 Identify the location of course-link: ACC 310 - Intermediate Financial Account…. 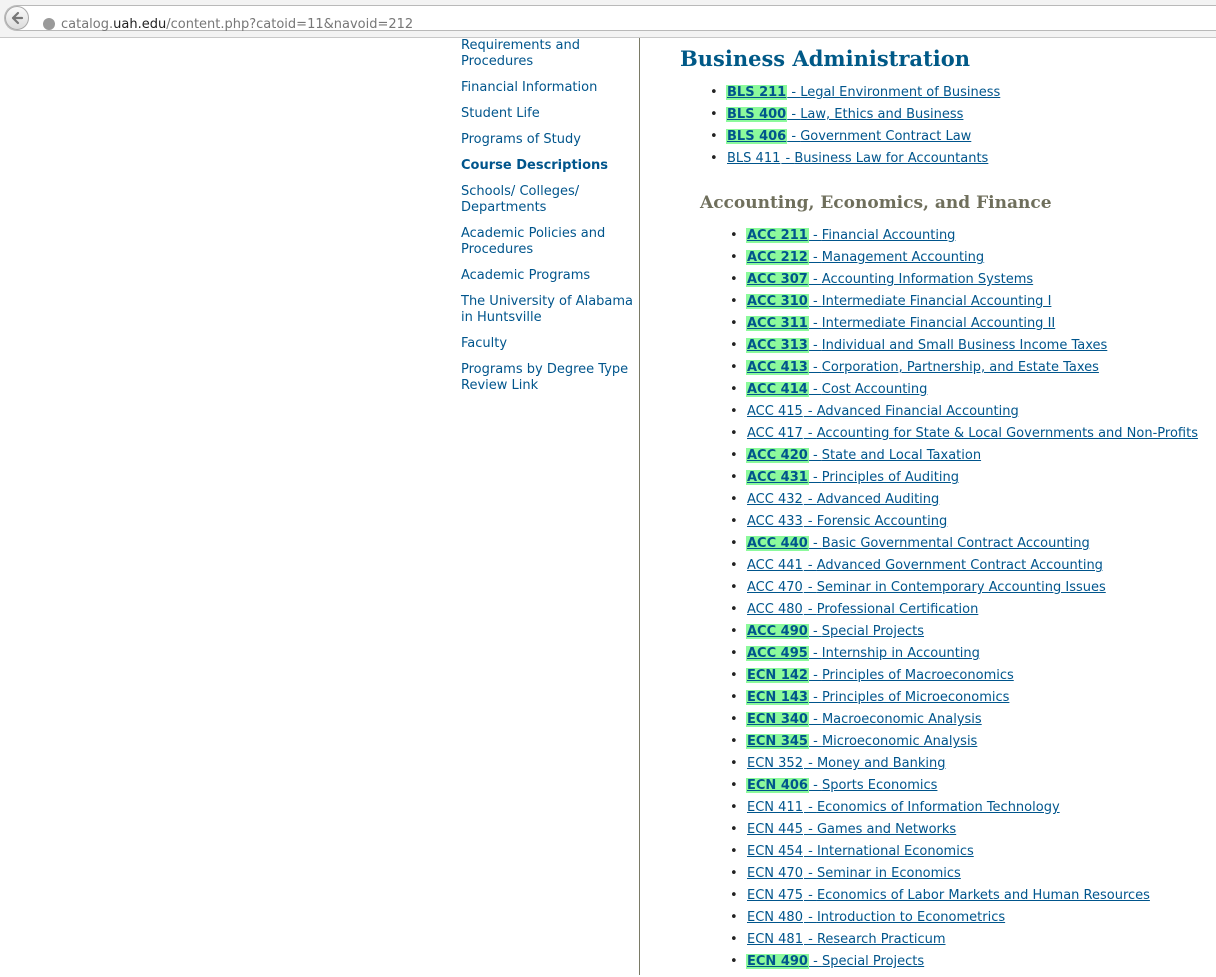
(898, 301).